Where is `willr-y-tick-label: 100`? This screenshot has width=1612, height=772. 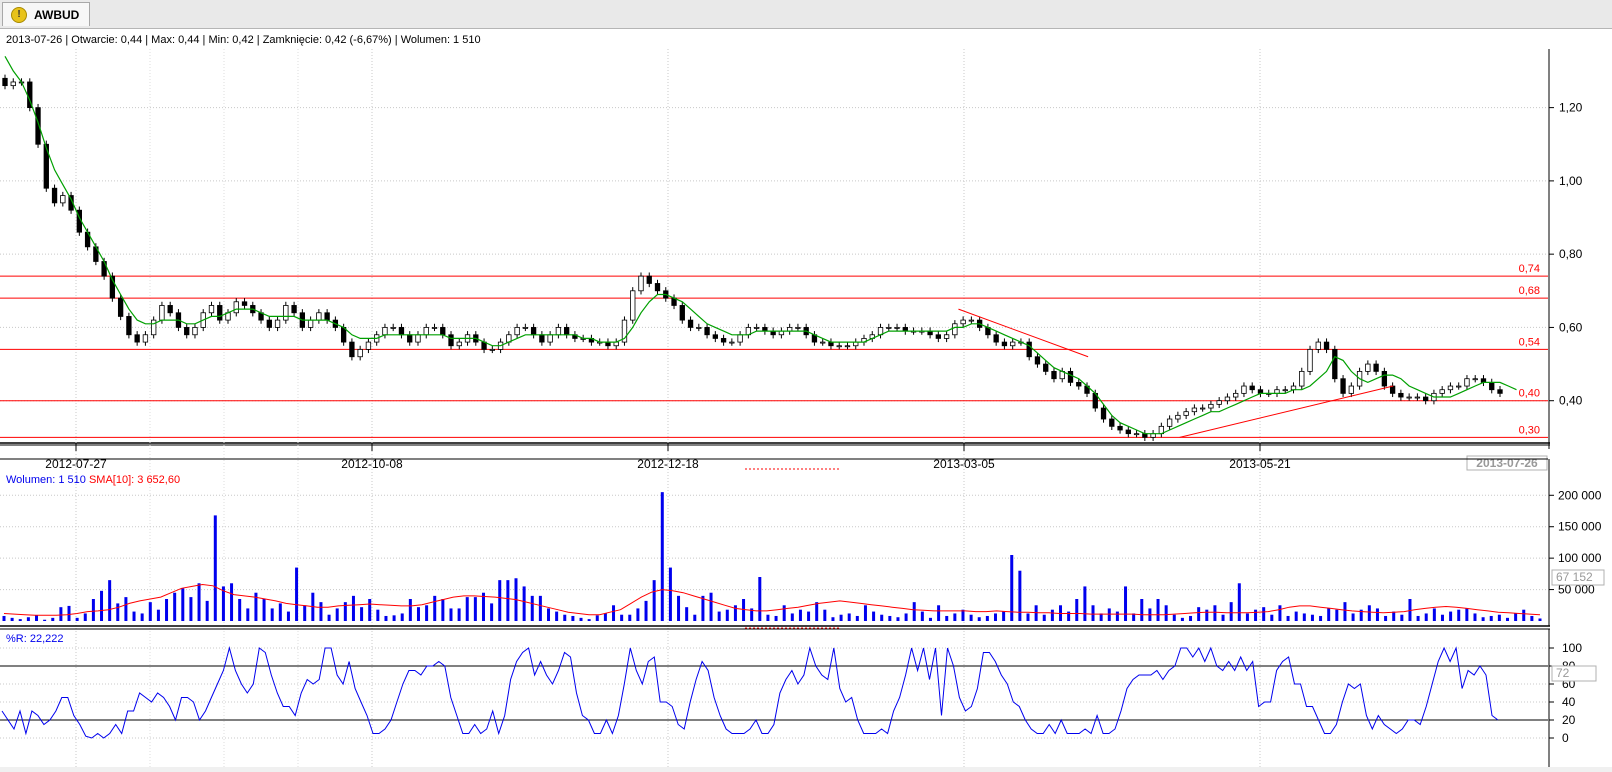
willr-y-tick-label: 100 is located at coordinates (1572, 648).